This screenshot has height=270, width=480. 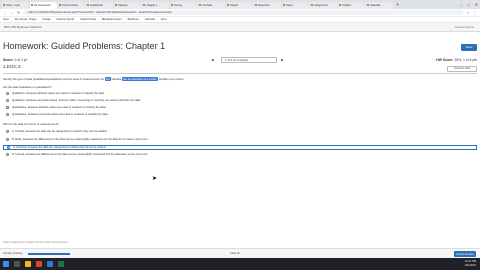 I want to click on highlight-term: the, so click(x=107, y=79).